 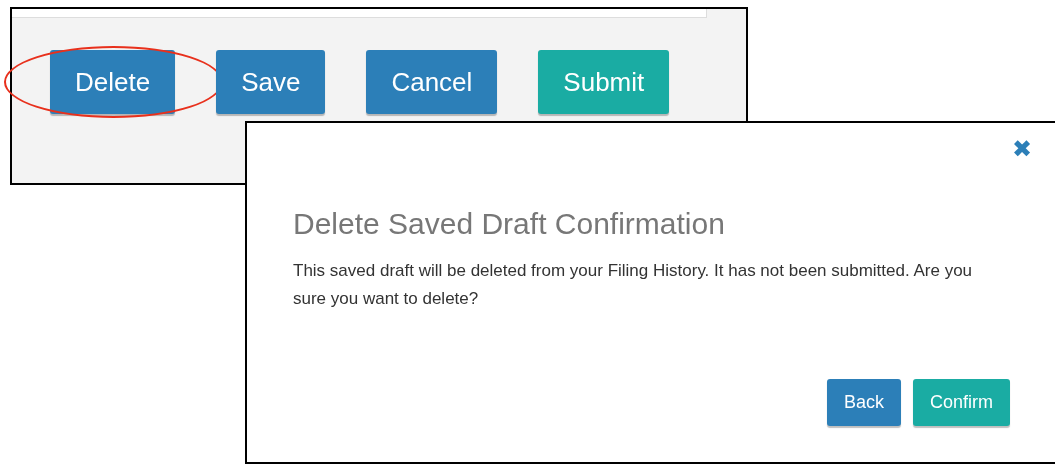 I want to click on dialog-button: Back, so click(x=863, y=402).